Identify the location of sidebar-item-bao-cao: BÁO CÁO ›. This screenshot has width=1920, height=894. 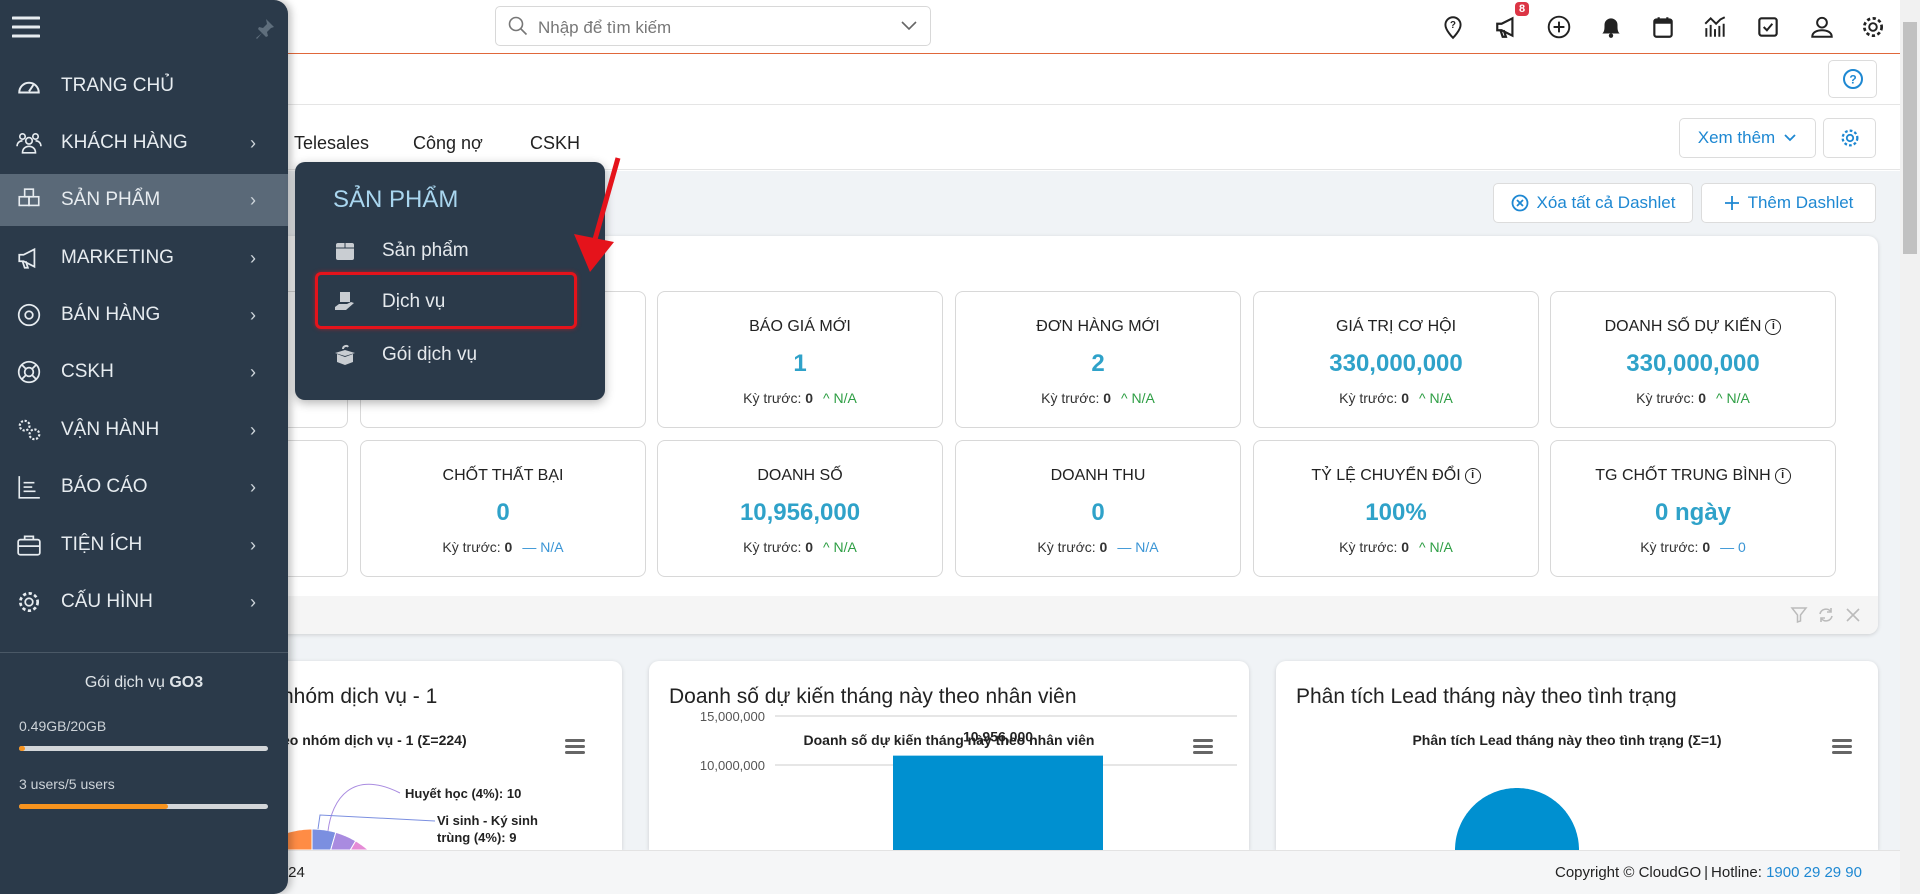
(144, 487).